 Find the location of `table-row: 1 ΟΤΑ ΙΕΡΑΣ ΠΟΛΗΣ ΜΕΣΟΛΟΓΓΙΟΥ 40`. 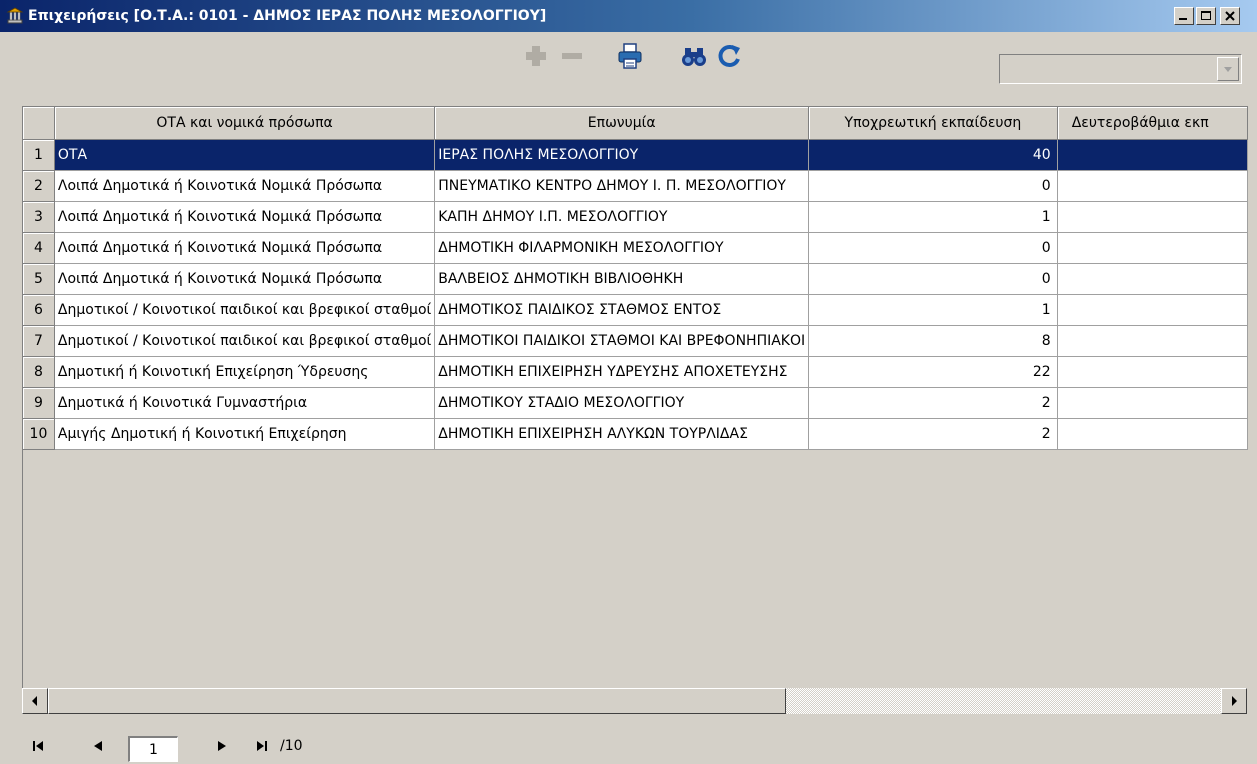

table-row: 1 ΟΤΑ ΙΕΡΑΣ ΠΟΛΗΣ ΜΕΣΟΛΟΓΓΙΟΥ 40 is located at coordinates (635, 155).